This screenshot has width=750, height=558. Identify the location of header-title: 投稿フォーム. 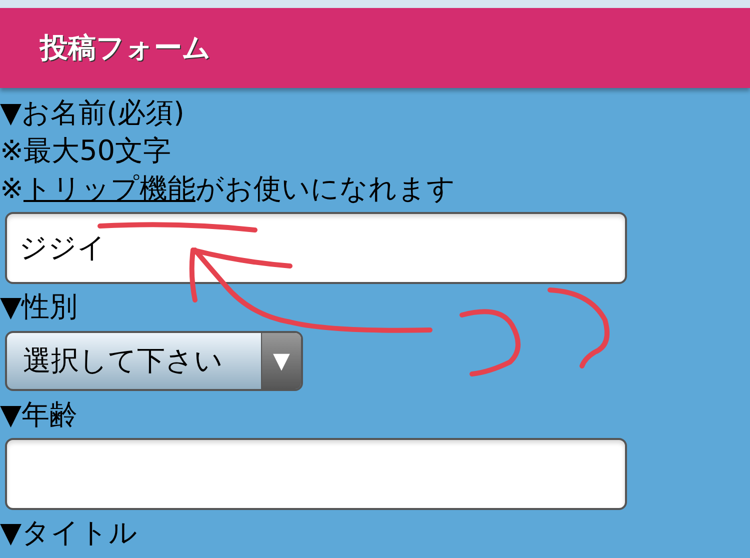
(125, 48).